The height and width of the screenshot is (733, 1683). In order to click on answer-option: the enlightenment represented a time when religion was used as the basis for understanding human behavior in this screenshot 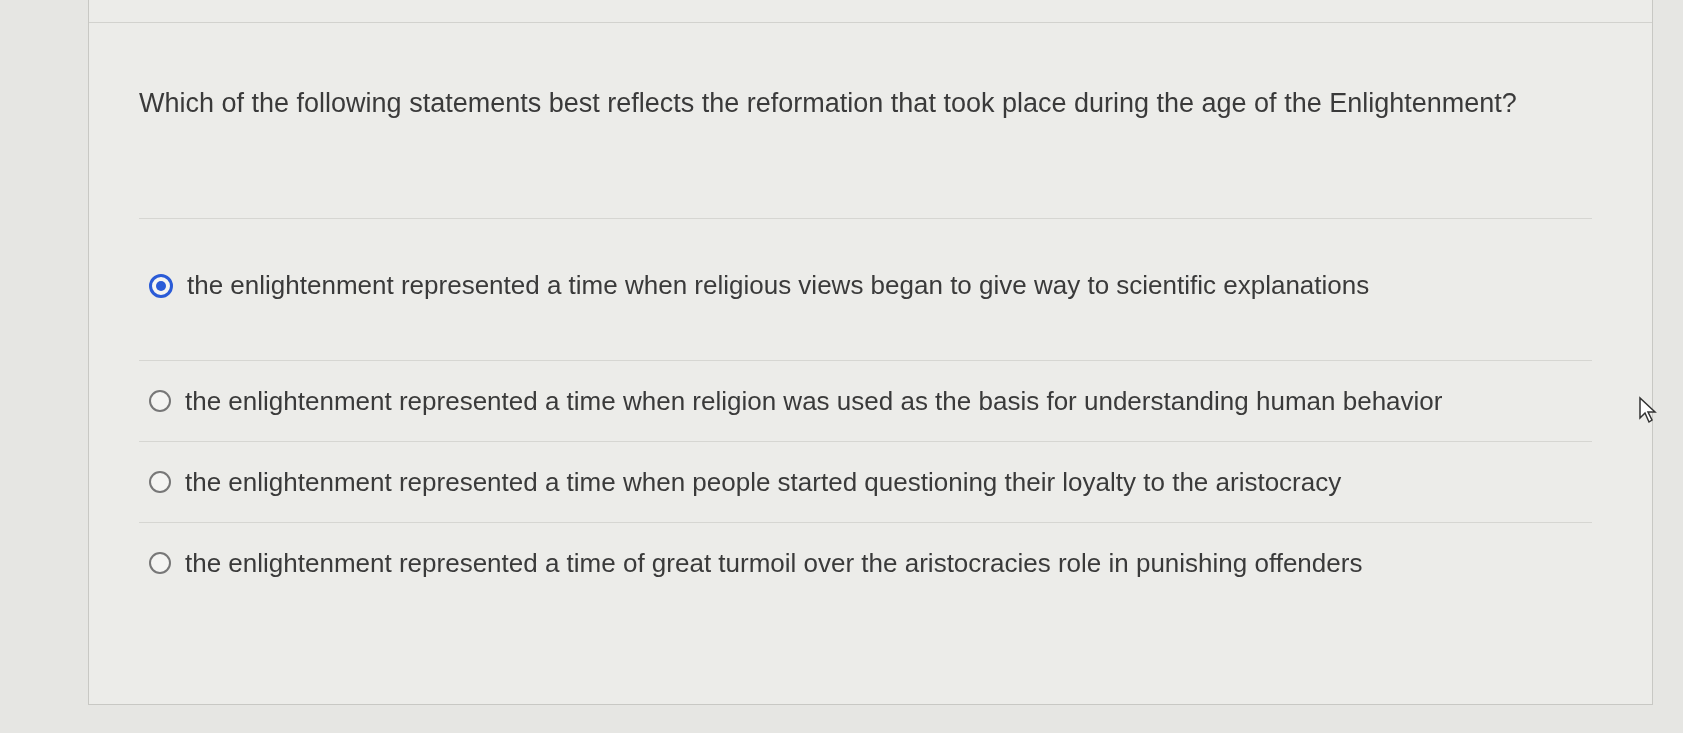, I will do `click(865, 401)`.